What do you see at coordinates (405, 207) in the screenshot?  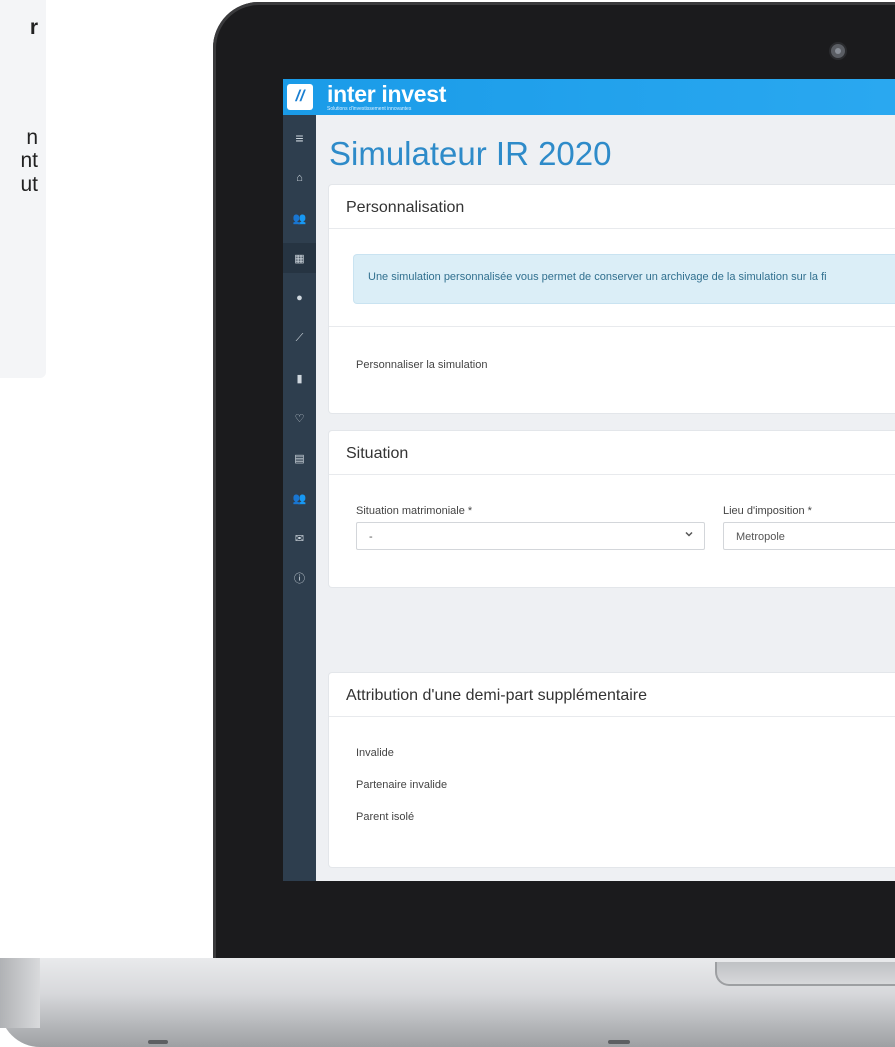 I see `panel-title: Personnalisation` at bounding box center [405, 207].